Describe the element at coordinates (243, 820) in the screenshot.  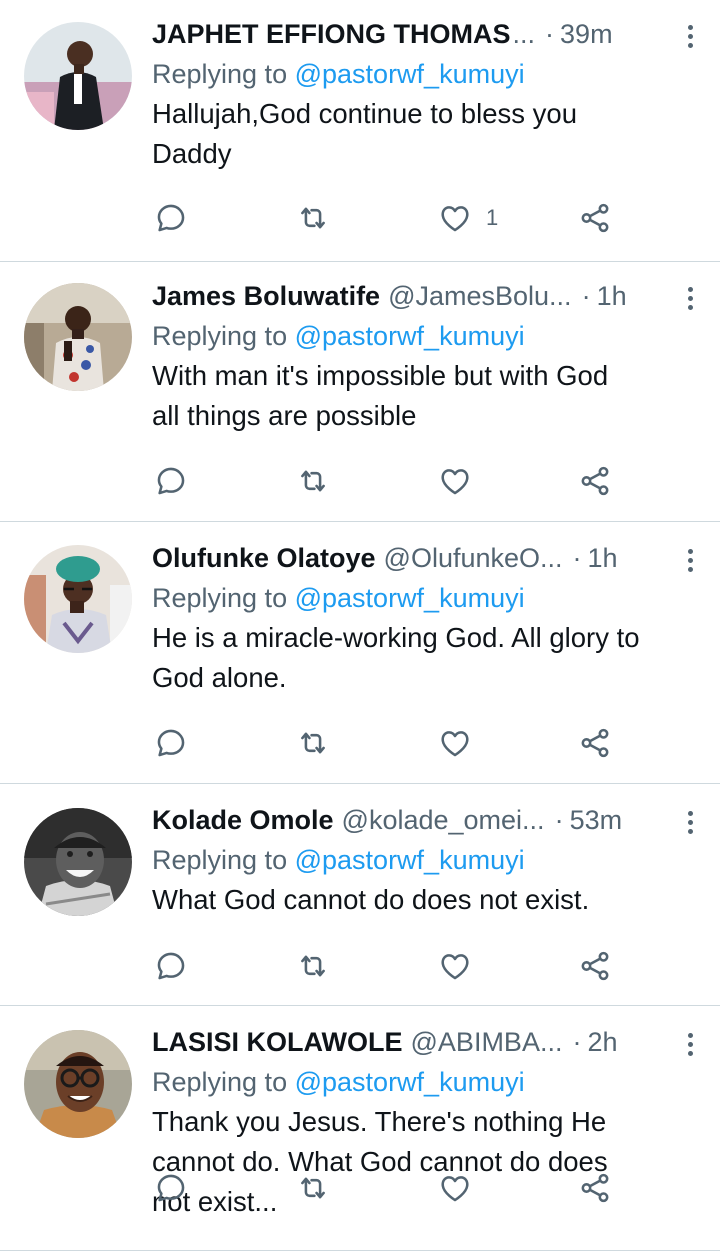
I see `author-name: Kolade Omole` at that location.